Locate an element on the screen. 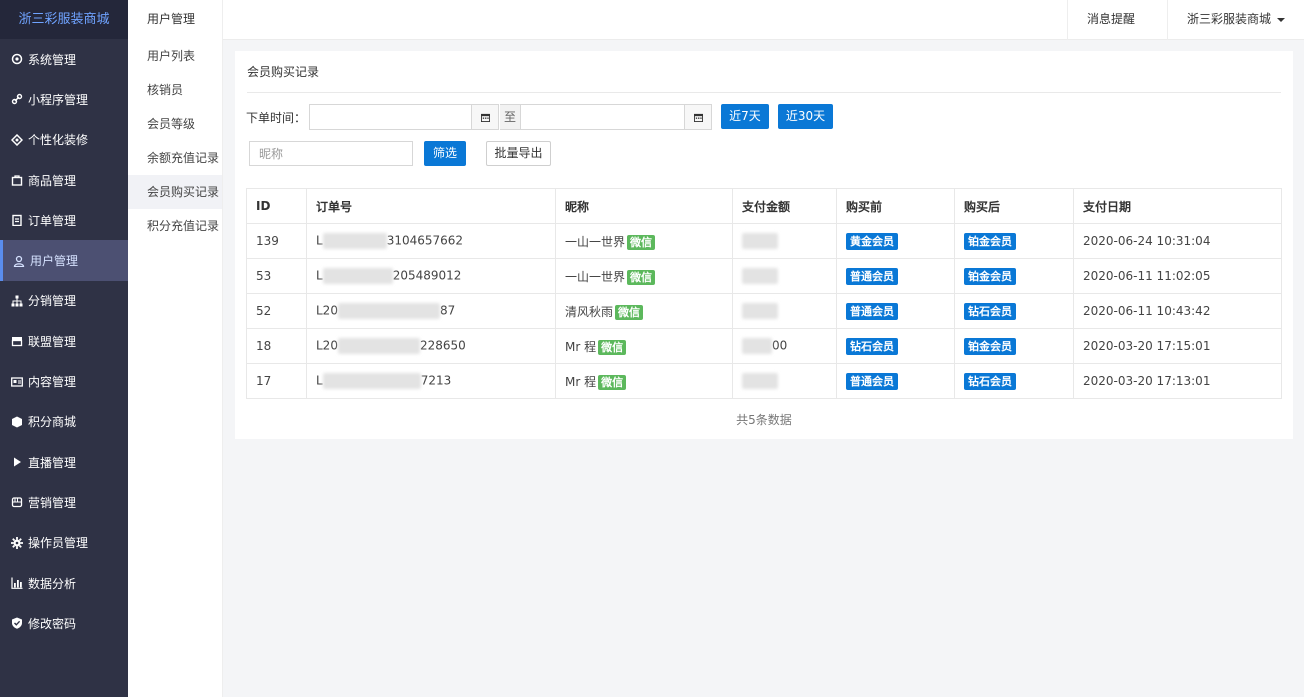  id-value: 139 is located at coordinates (267, 241).